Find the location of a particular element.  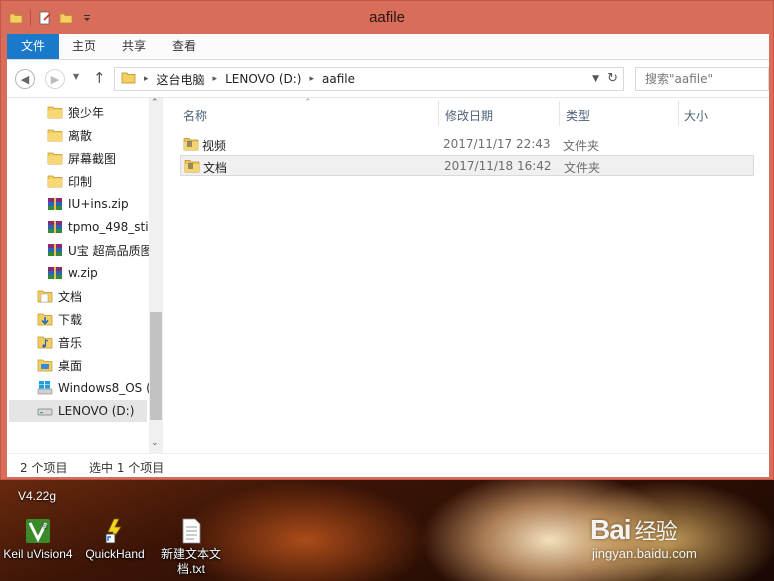

nav-tree-item: tpmo_498_stir is located at coordinates (98, 227).